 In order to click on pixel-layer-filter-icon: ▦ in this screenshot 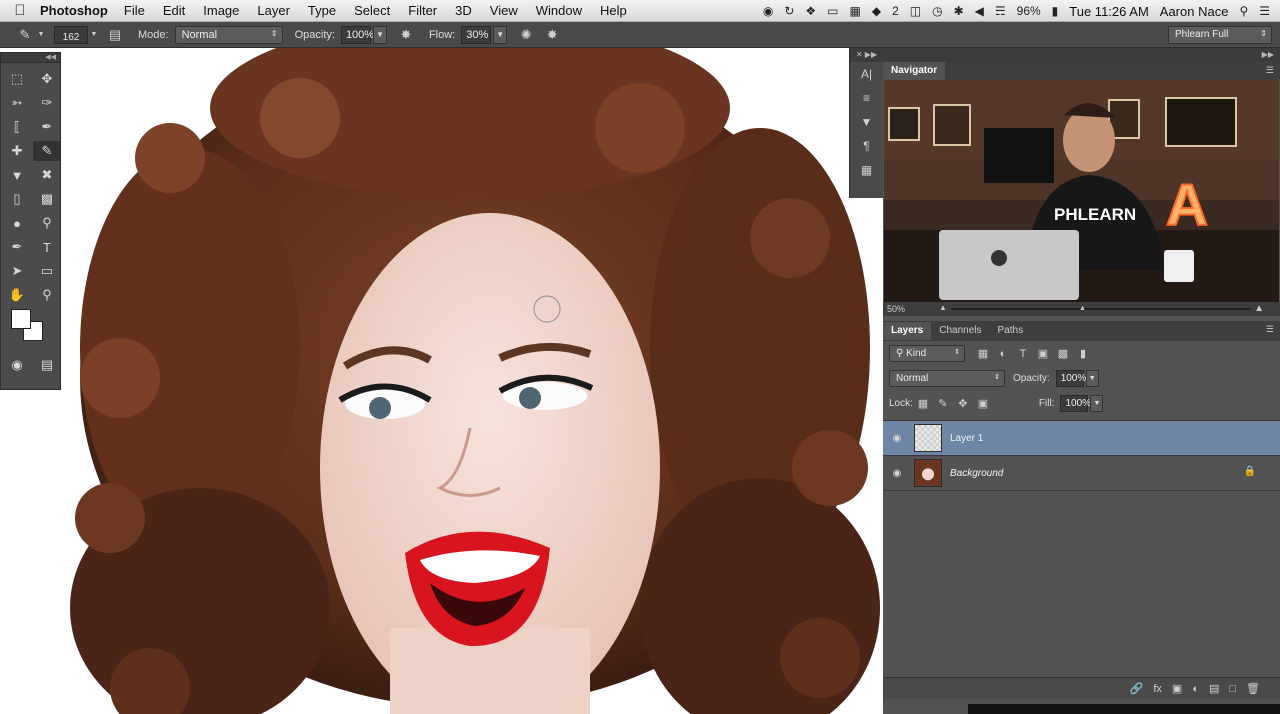, I will do `click(983, 353)`.